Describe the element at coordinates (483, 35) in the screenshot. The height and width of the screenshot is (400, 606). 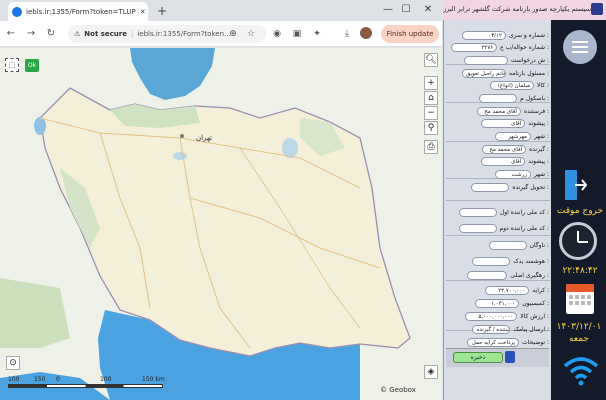
I see `form-field-input: ۰۳/۱۲` at that location.